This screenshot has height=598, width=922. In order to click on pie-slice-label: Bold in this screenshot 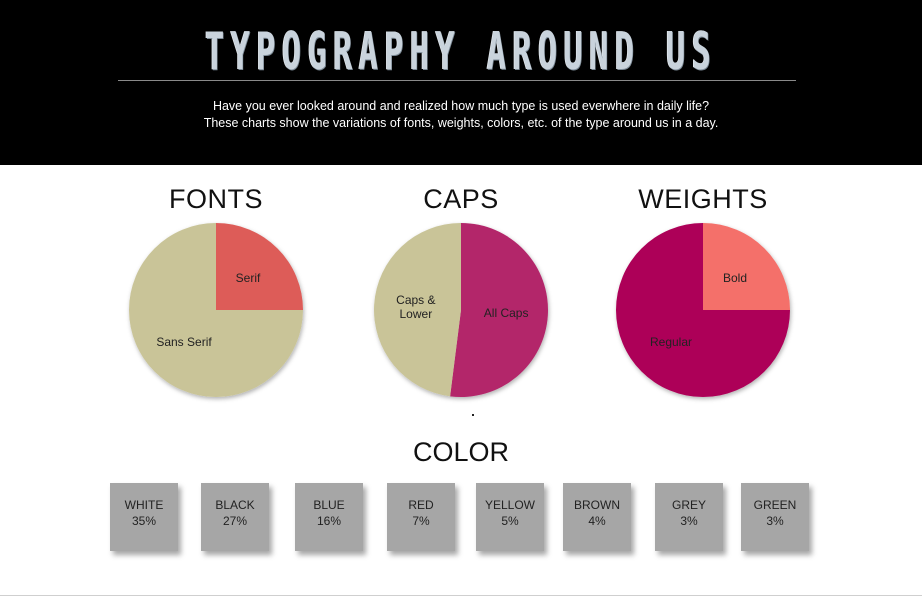, I will do `click(735, 278)`.